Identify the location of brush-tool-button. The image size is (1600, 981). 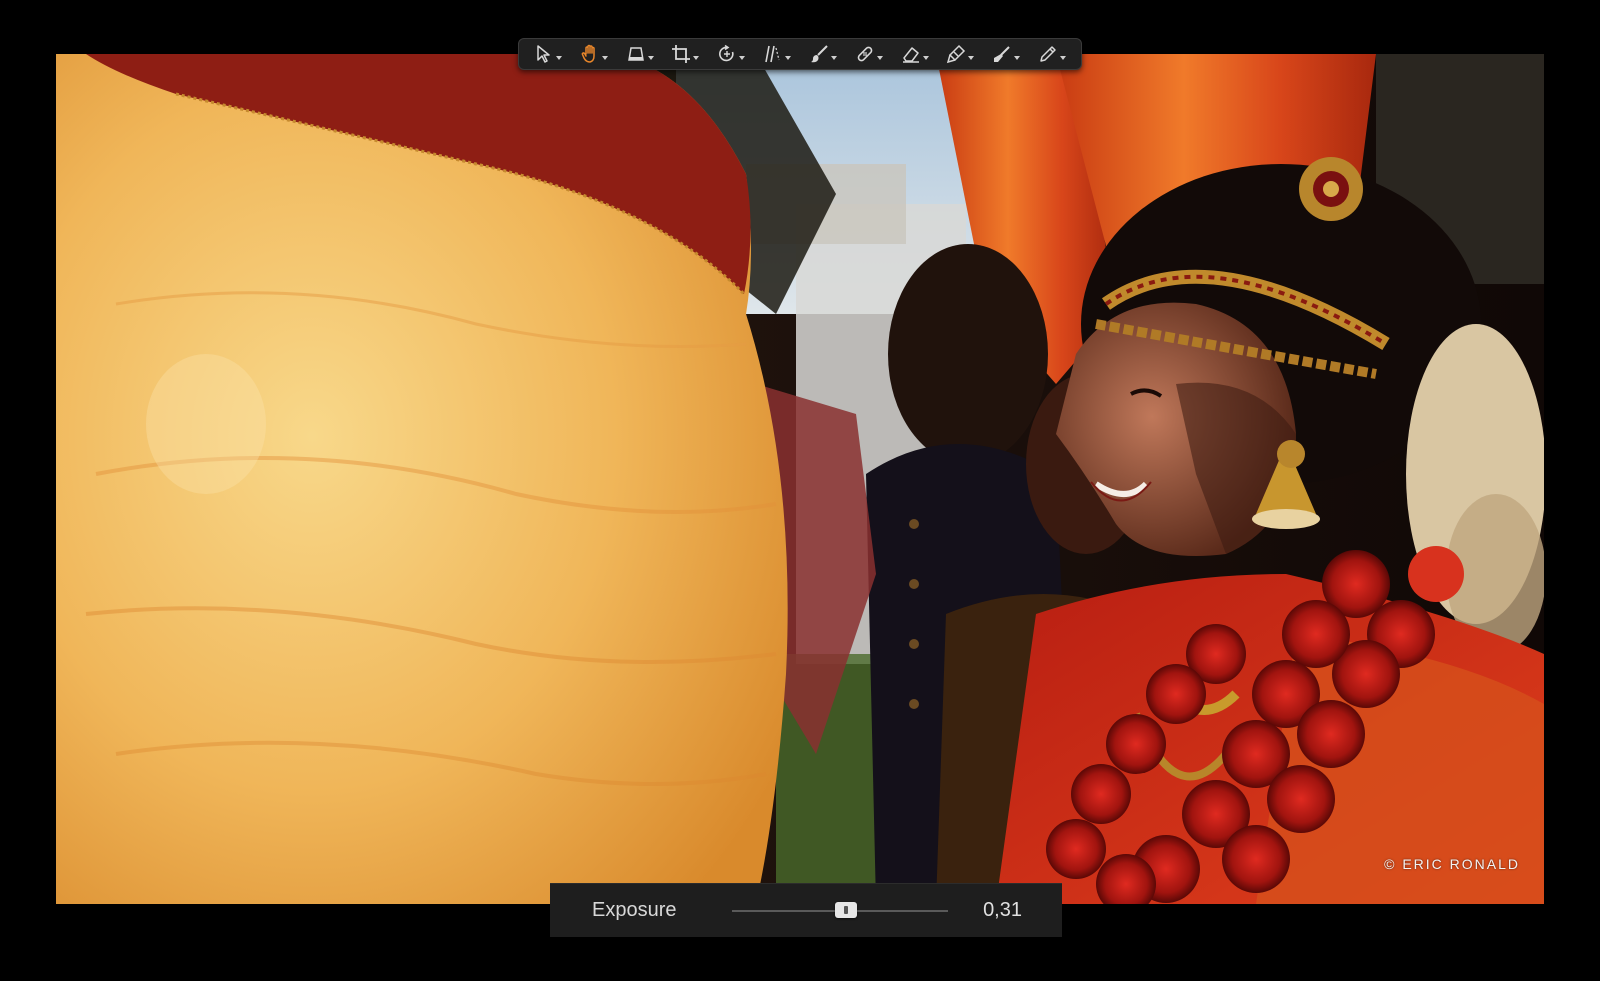
(823, 54).